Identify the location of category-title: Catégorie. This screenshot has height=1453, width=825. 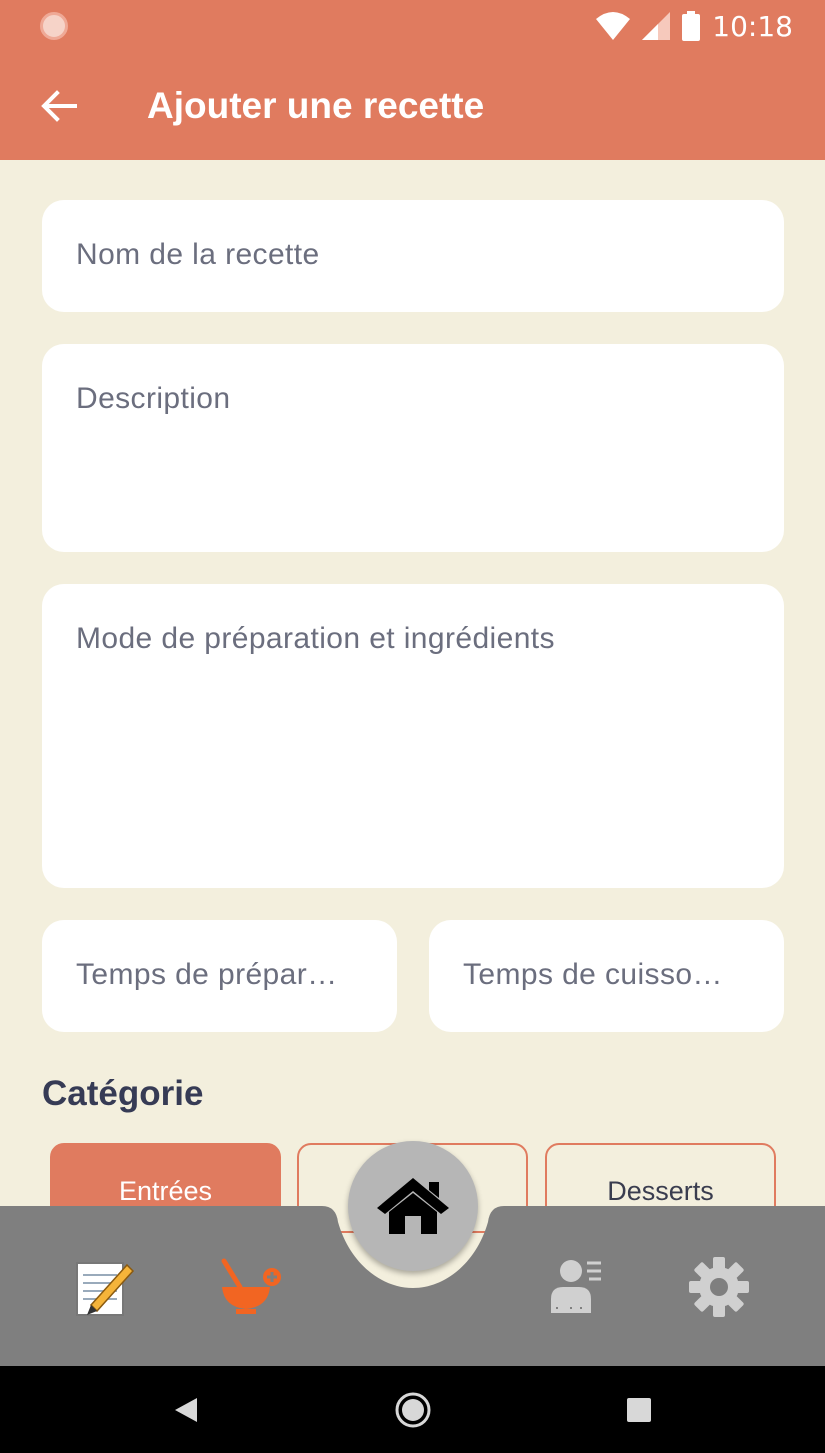
(123, 1093).